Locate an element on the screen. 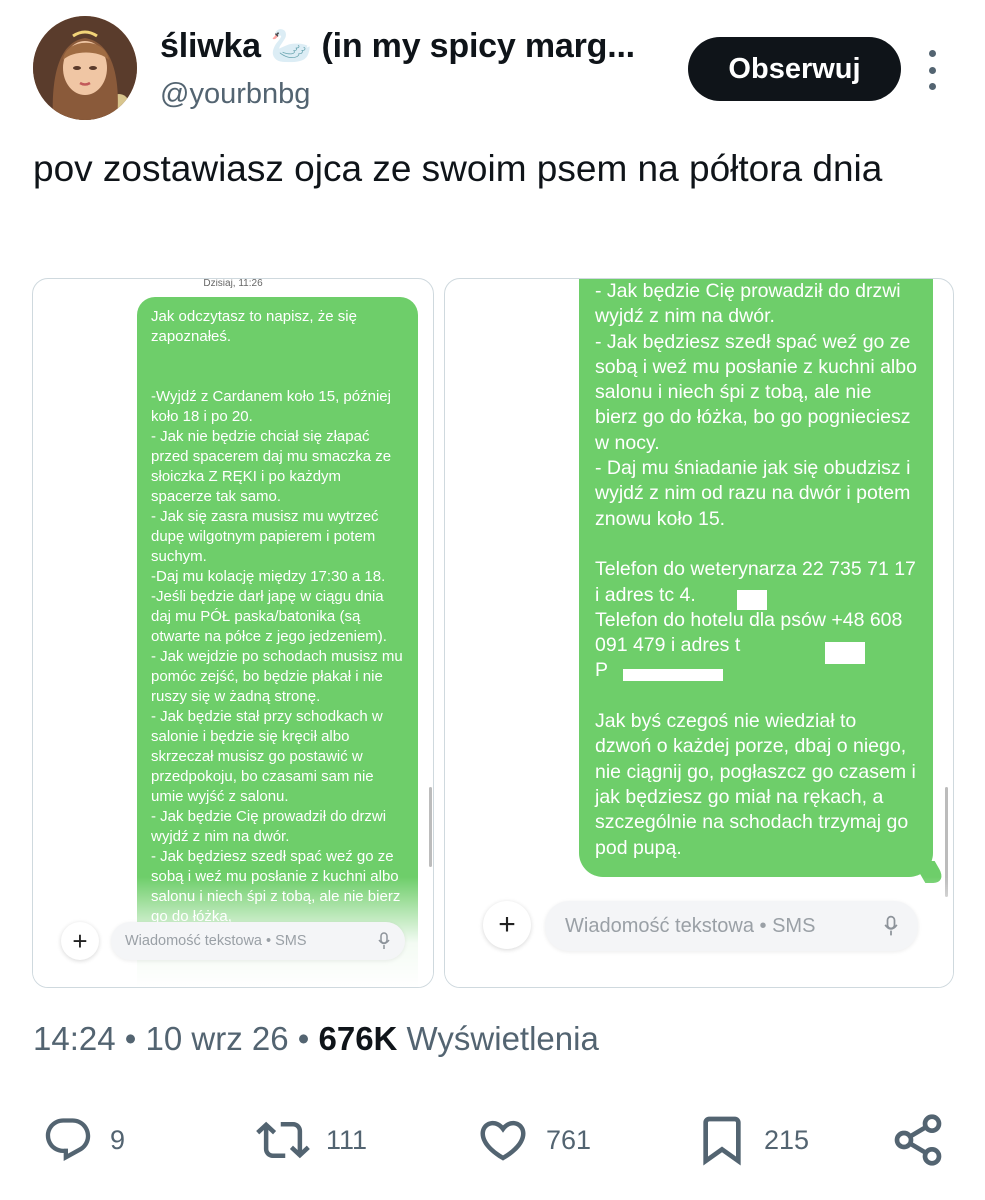 The width and height of the screenshot is (985, 1200). share-button is located at coordinates (918, 1140).